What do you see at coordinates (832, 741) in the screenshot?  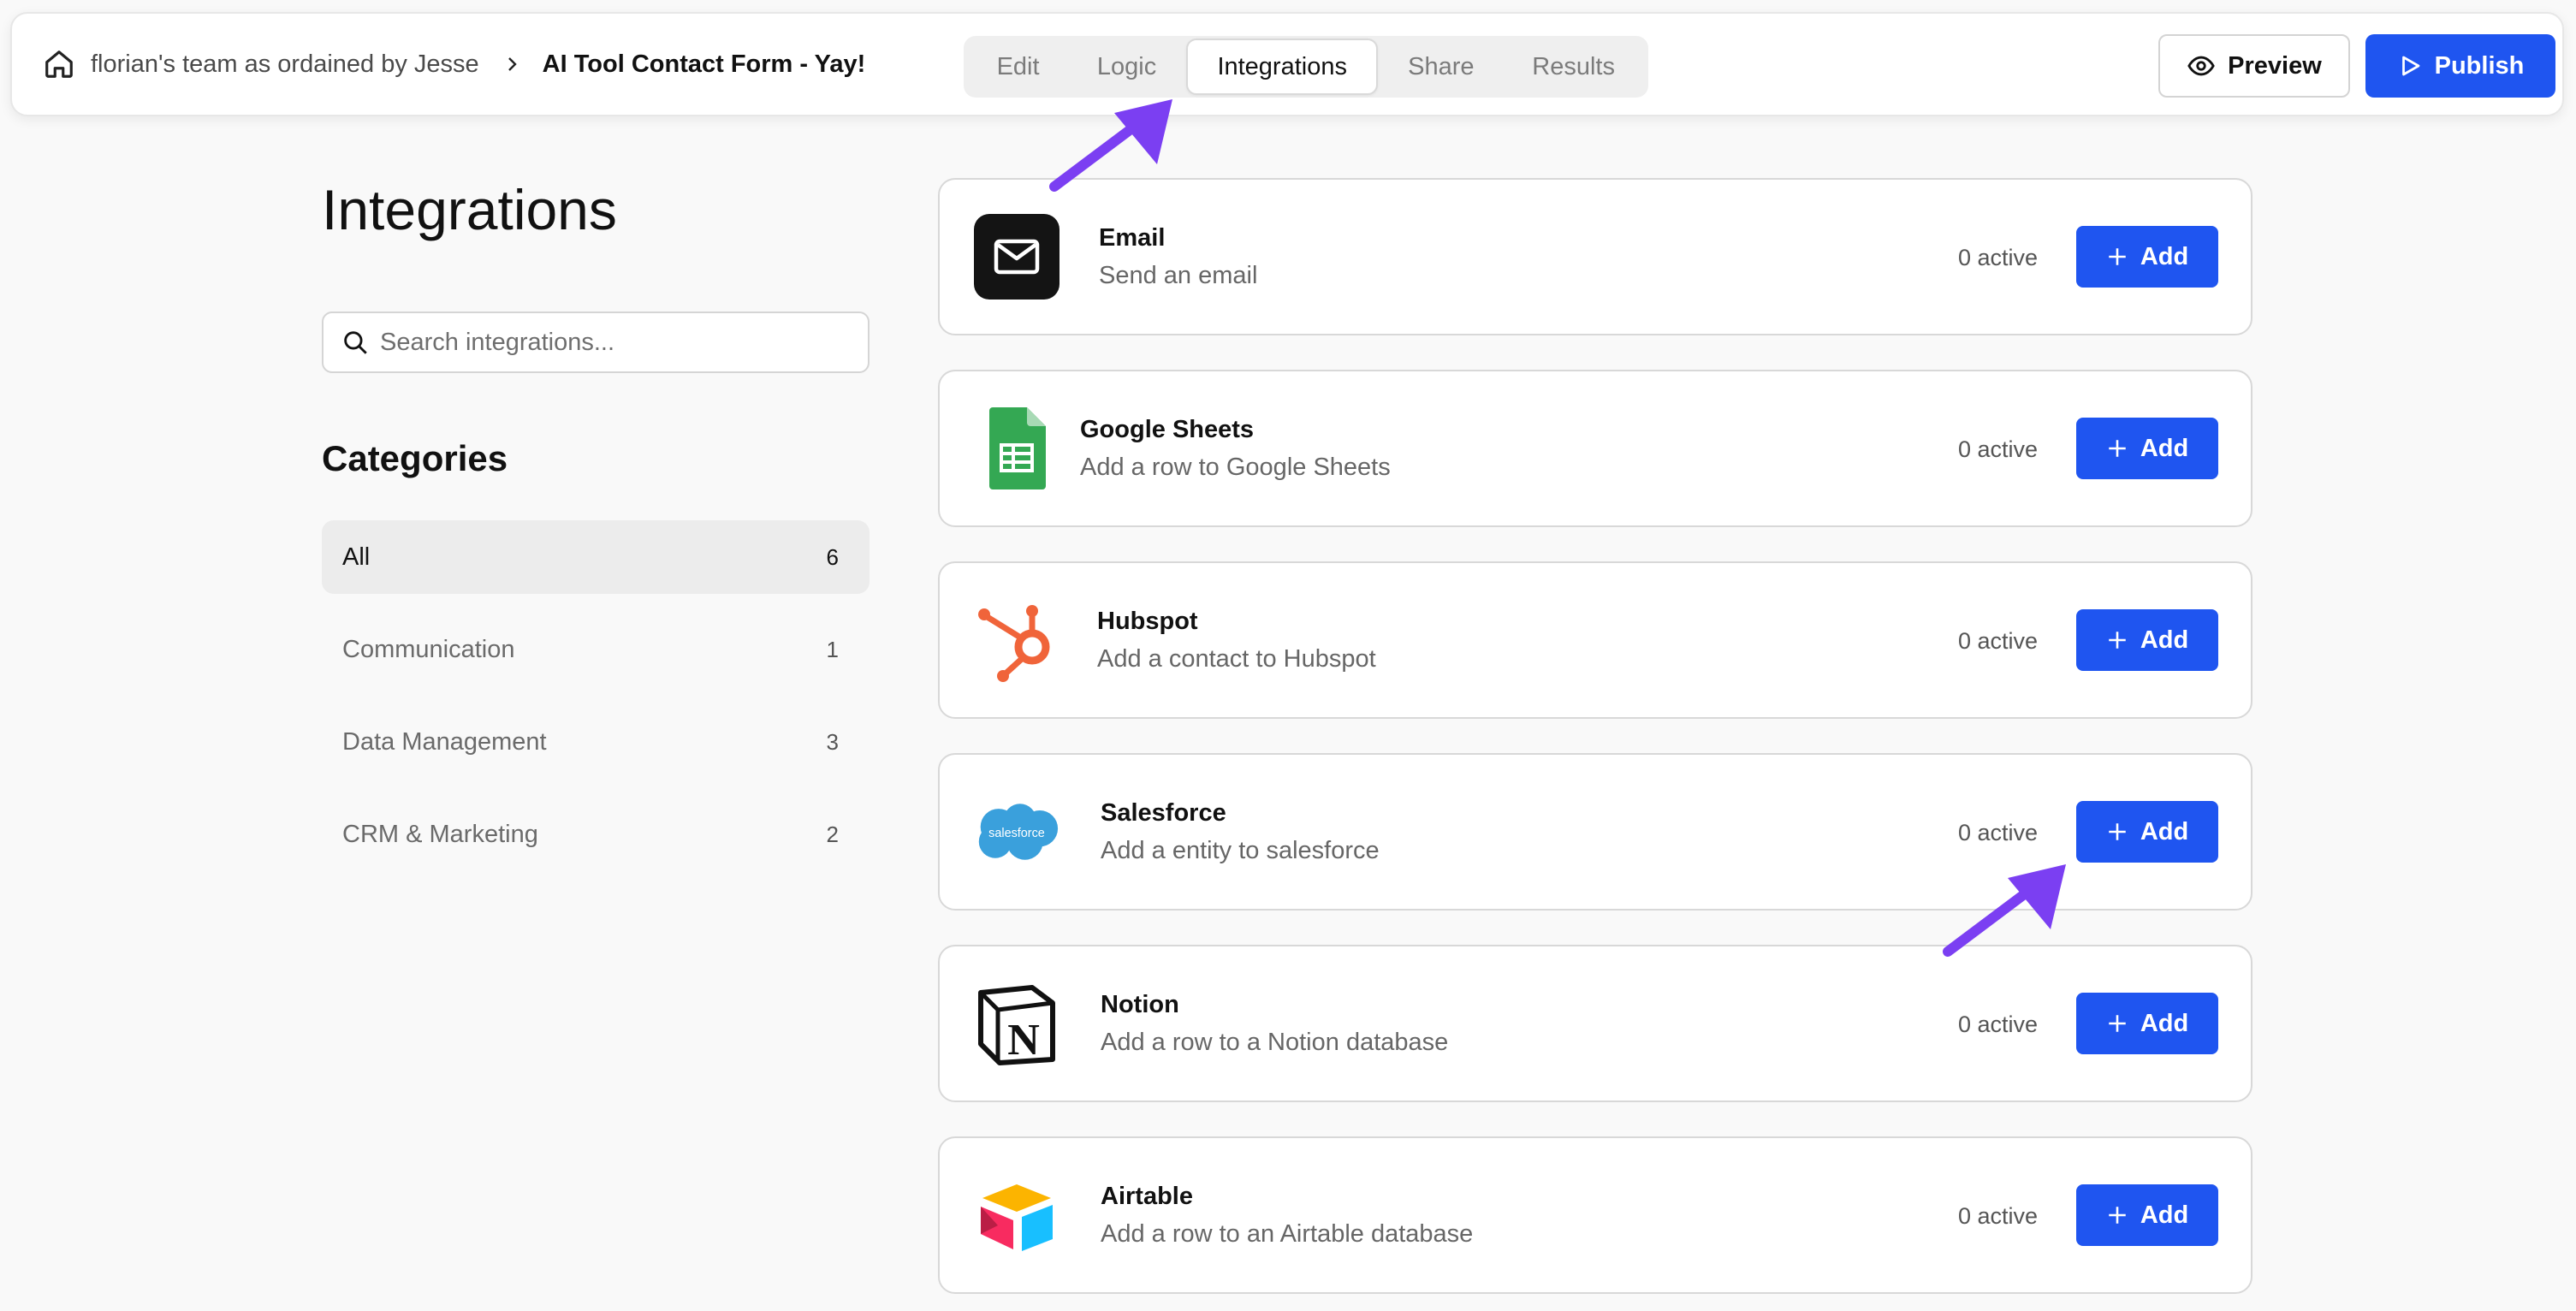 I see `category-count: 3` at bounding box center [832, 741].